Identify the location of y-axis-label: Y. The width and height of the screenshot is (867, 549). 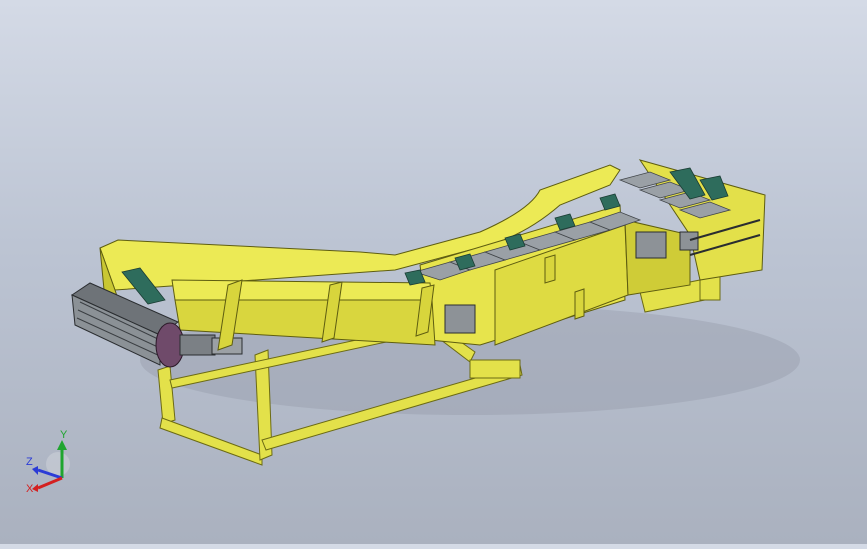
(64, 435).